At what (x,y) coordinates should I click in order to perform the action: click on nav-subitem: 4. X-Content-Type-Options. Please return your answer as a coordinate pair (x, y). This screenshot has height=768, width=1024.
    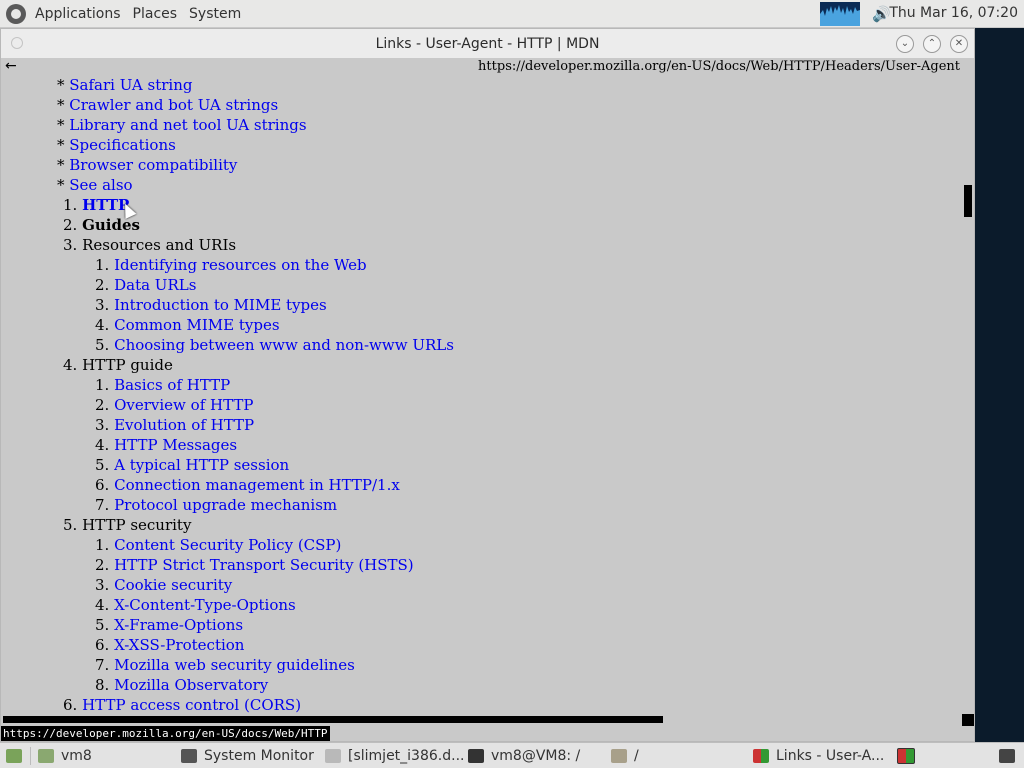
    Looking at the image, I should click on (195, 605).